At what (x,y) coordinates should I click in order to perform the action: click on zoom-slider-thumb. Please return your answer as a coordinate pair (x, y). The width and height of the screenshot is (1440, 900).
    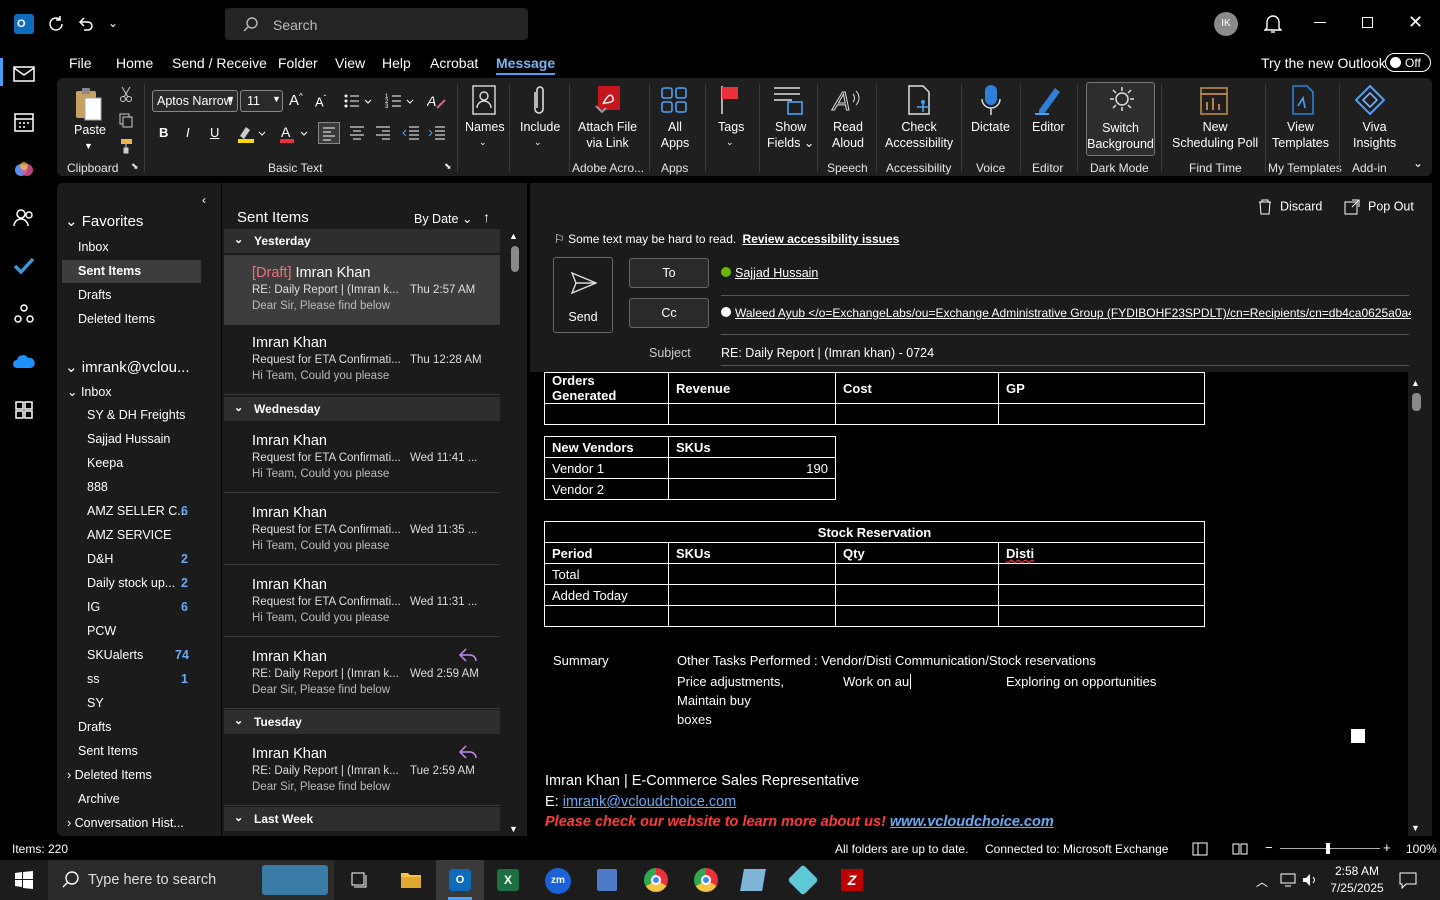
    Looking at the image, I should click on (1328, 848).